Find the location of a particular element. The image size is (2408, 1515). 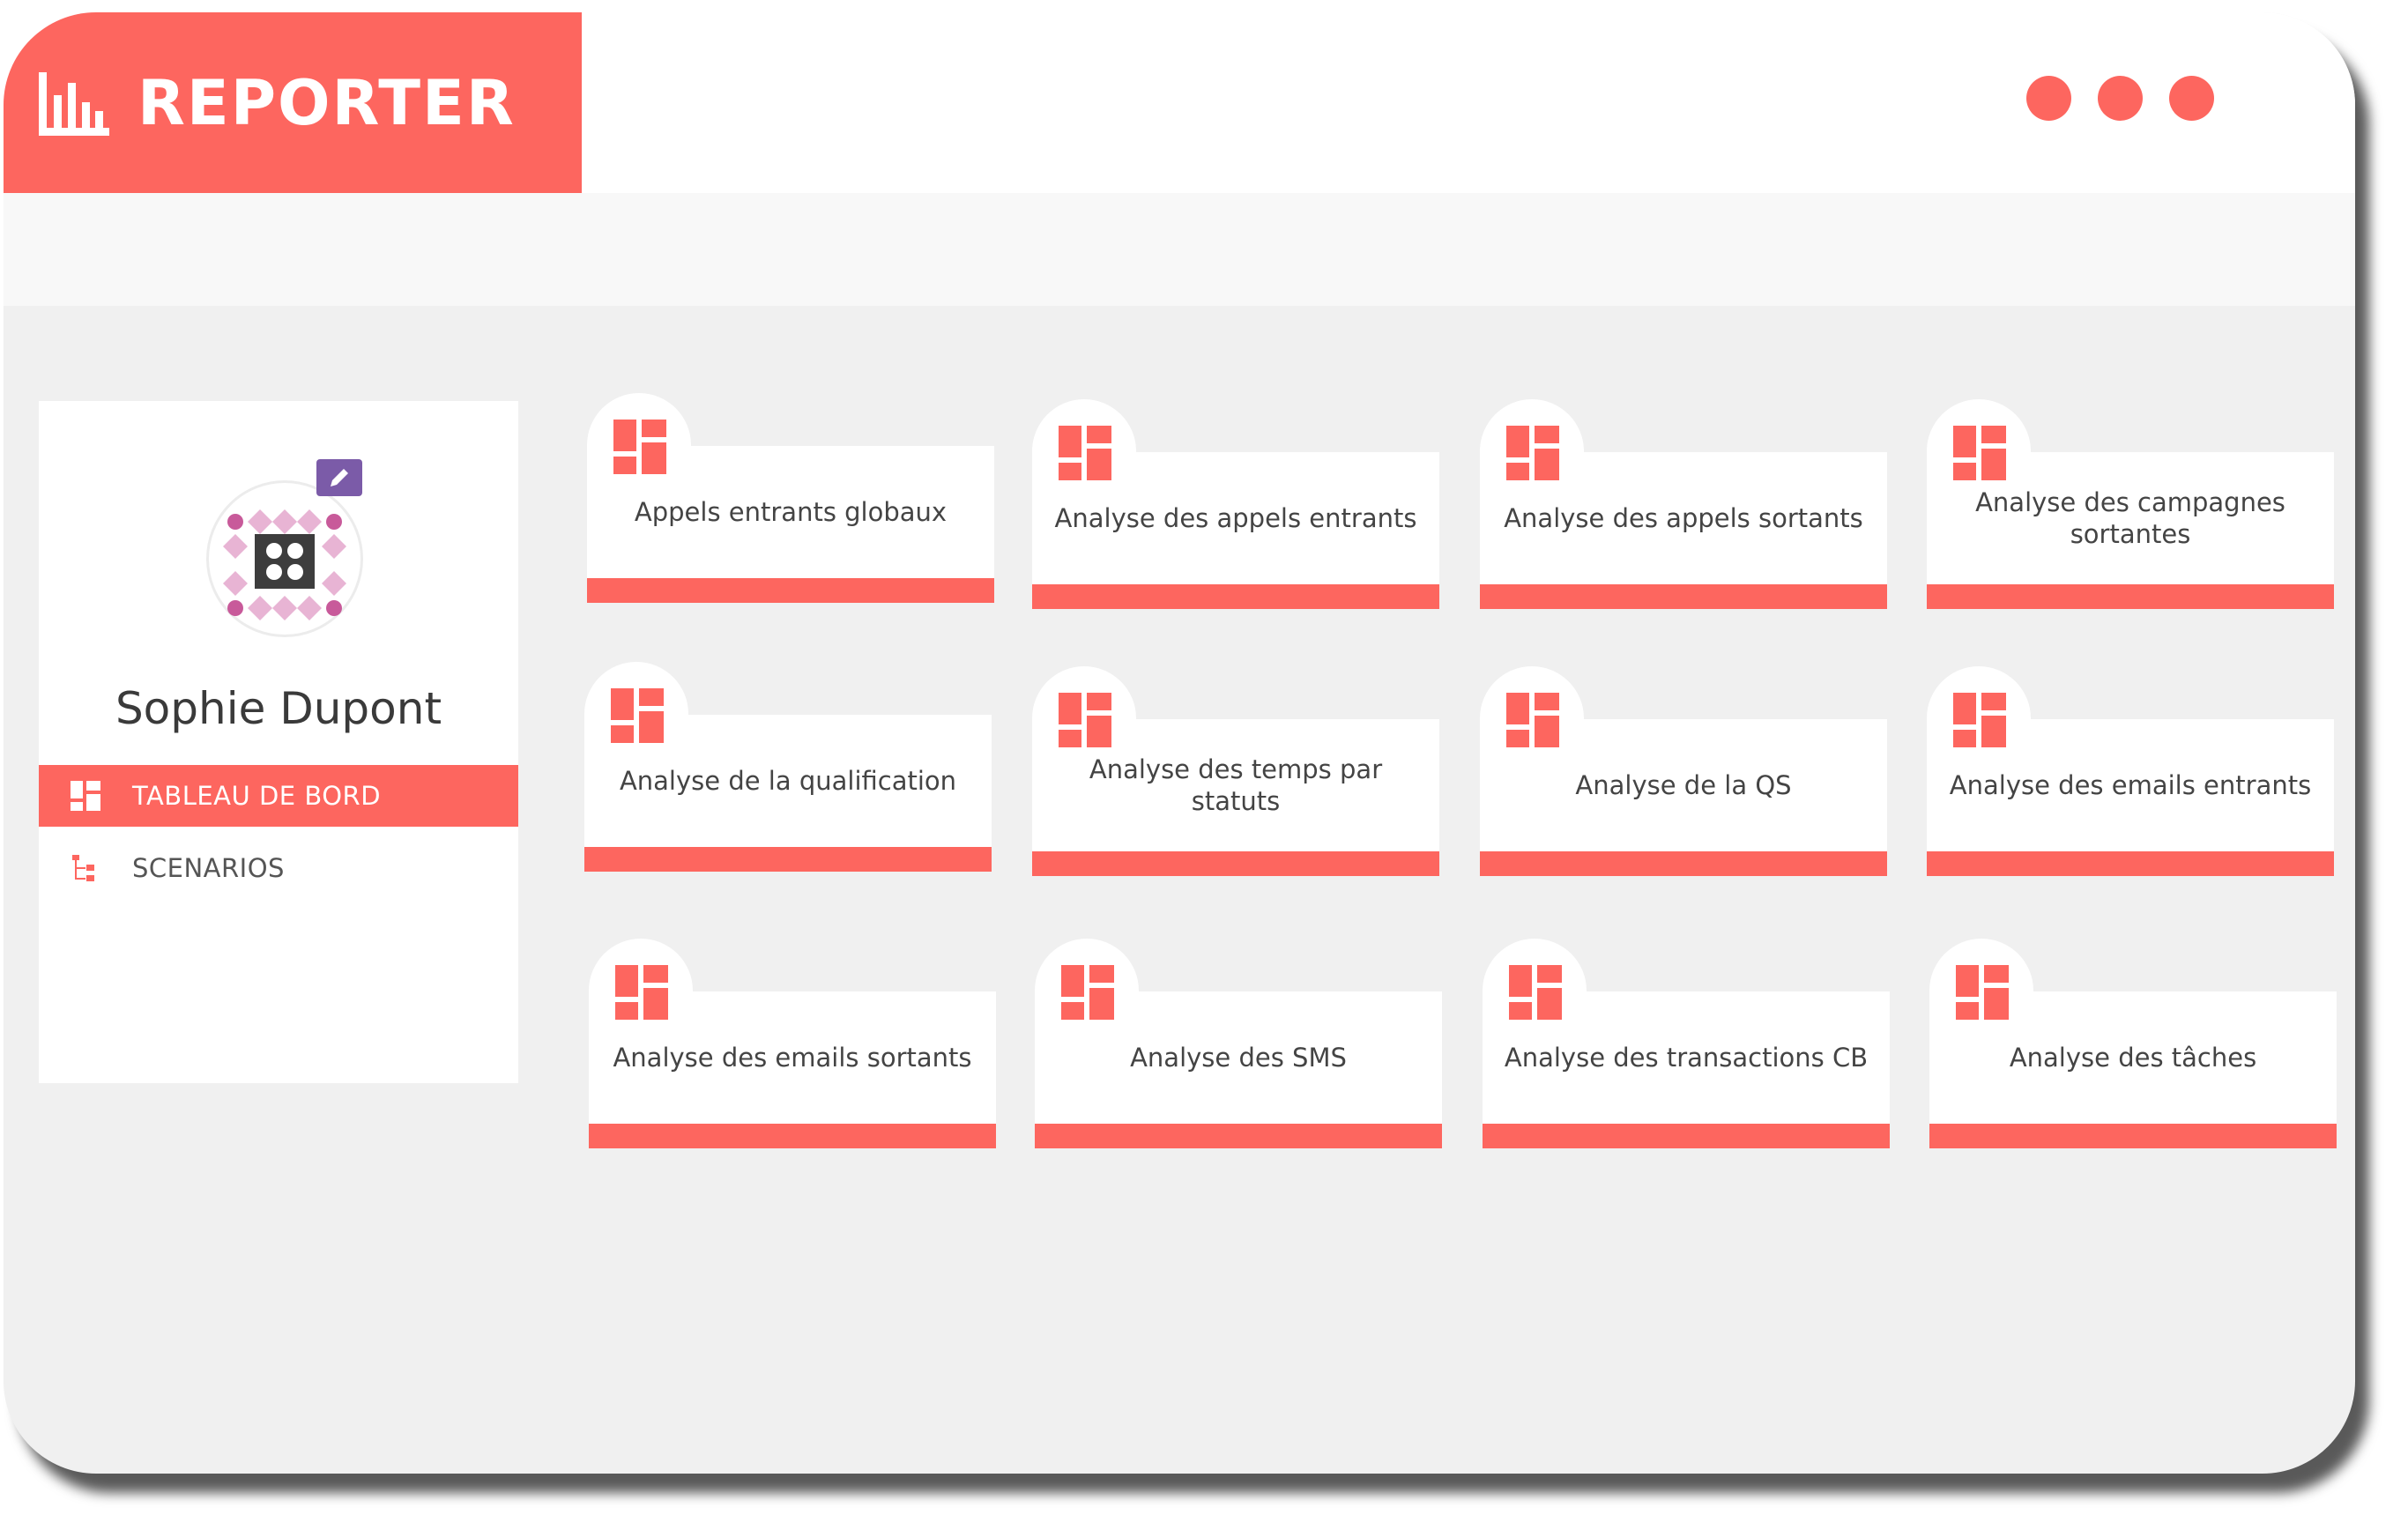

dashboard-card: Analyse des tâches is located at coordinates (2133, 1058).